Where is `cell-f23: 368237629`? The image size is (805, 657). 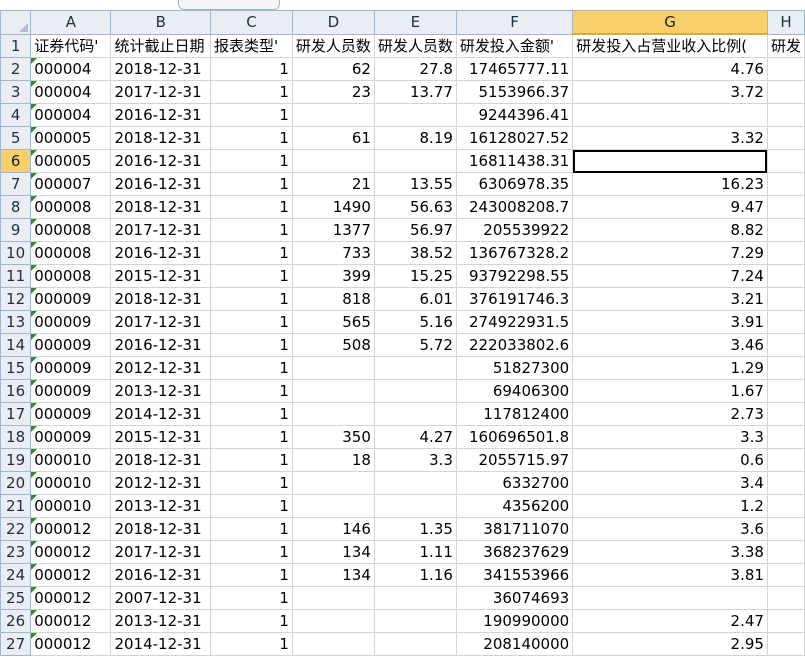
cell-f23: 368237629 is located at coordinates (514, 552).